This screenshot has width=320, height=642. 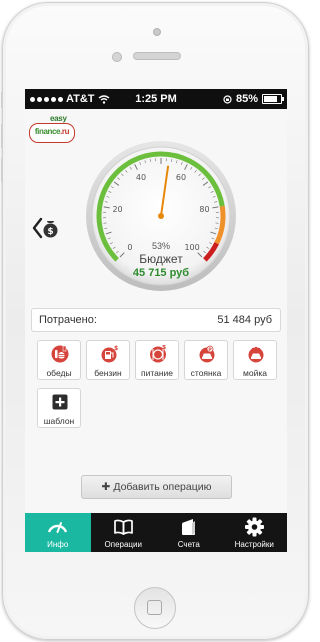 What do you see at coordinates (206, 373) in the screenshot?
I see `category-label: стоянка` at bounding box center [206, 373].